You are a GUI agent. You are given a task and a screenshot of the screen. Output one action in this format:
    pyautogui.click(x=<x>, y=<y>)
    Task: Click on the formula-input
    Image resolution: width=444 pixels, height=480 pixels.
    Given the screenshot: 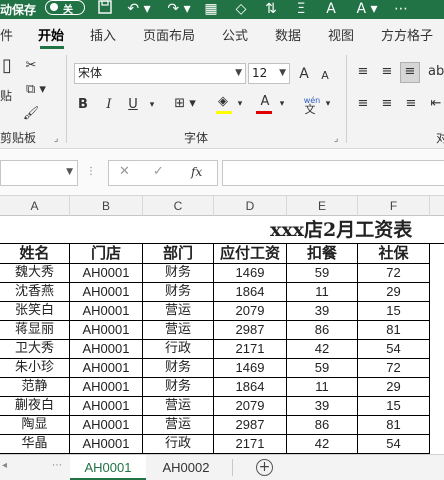 What is the action you would take?
    pyautogui.click(x=333, y=173)
    